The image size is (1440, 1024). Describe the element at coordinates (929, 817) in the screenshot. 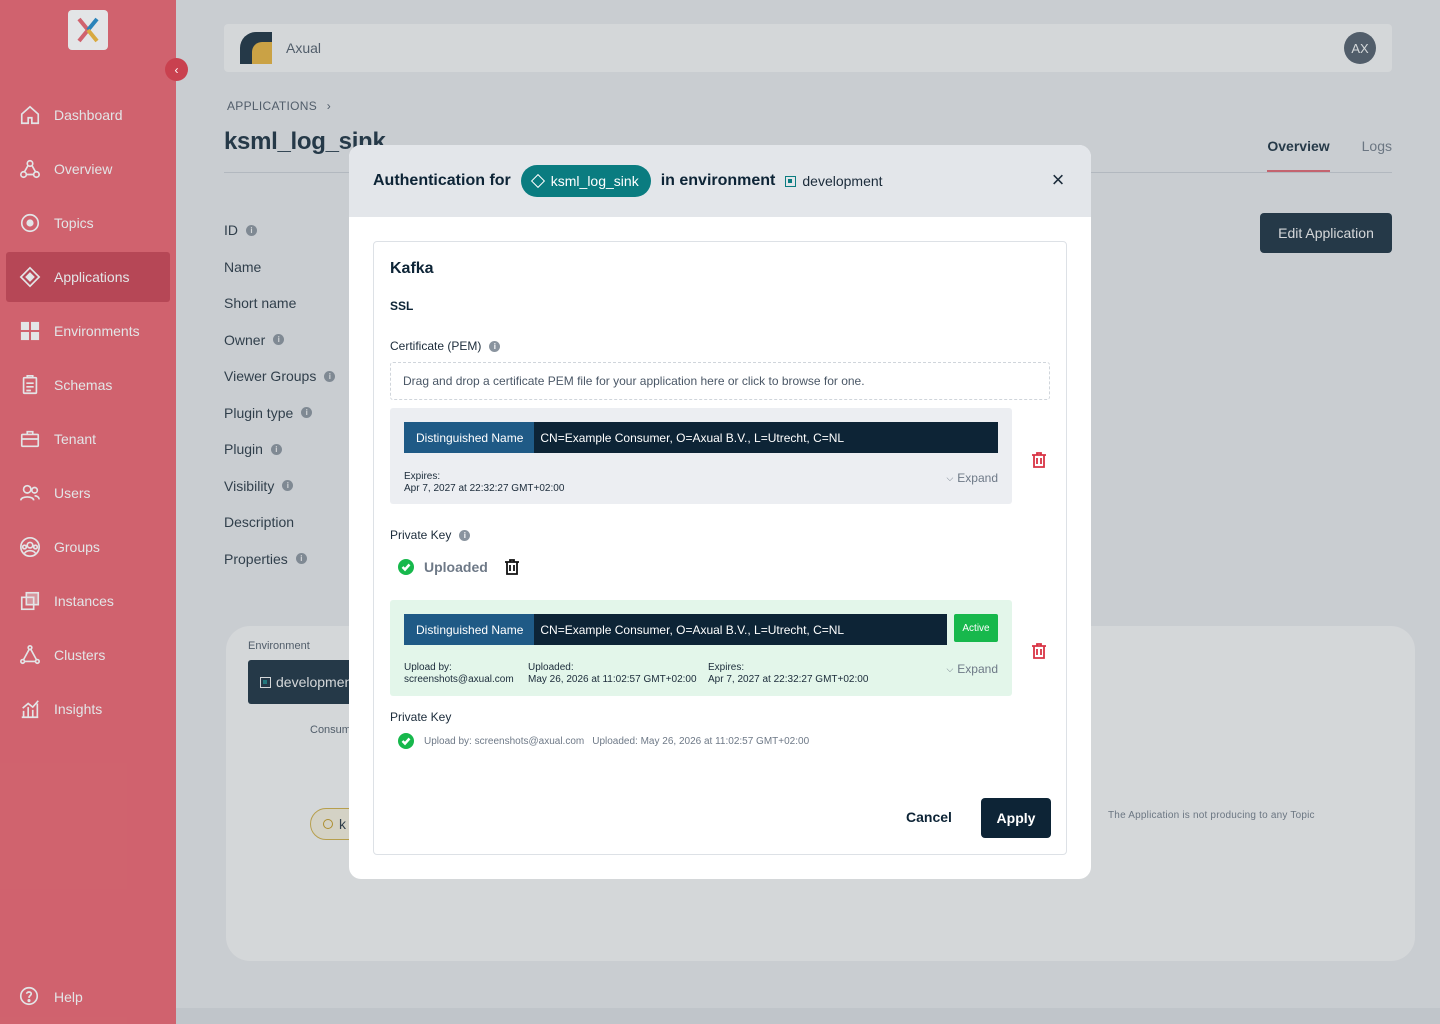

I see `cancel-button: Cancel` at that location.